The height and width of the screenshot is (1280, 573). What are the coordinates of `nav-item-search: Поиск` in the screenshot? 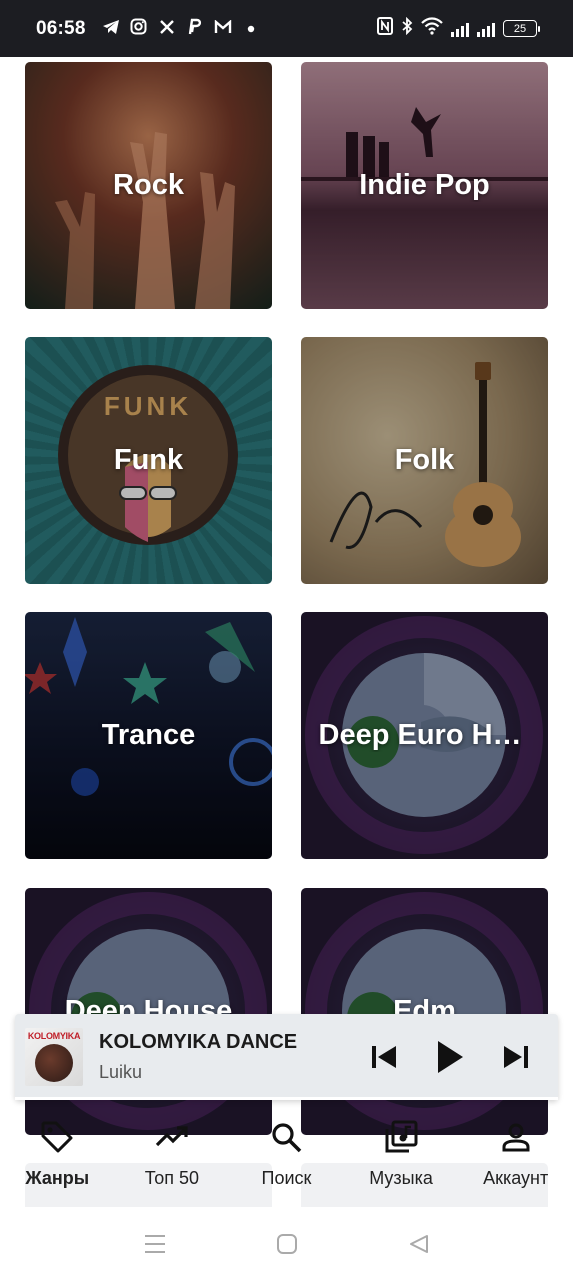 It's located at (286, 1154).